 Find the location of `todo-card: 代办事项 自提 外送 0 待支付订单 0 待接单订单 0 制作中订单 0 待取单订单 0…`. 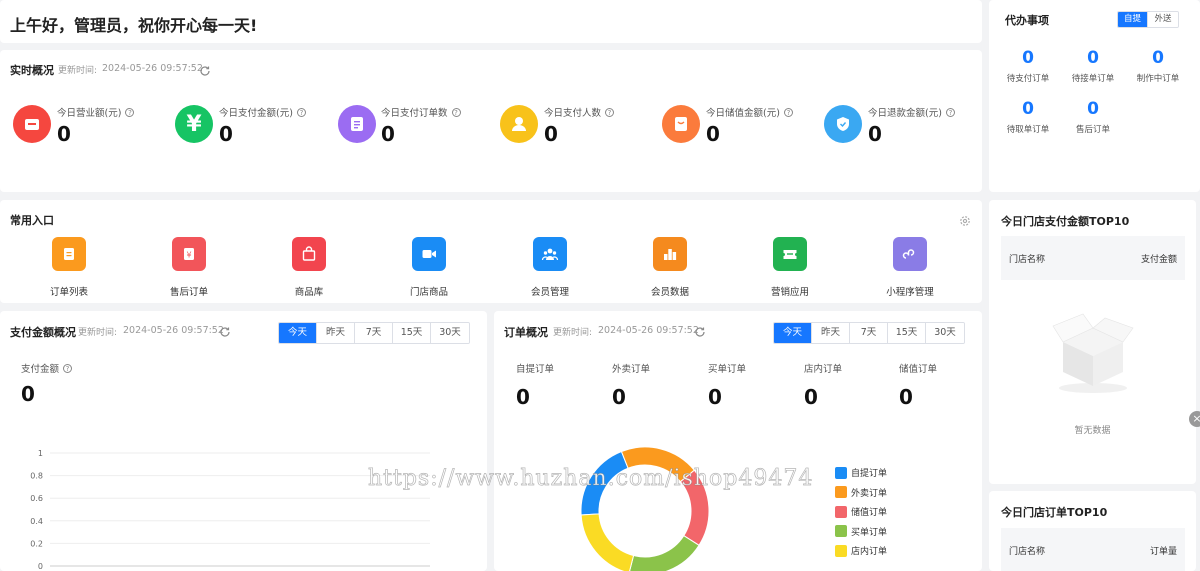

todo-card: 代办事项 自提 外送 0 待支付订单 0 待接单订单 0 制作中订单 0 待取单订单 0… is located at coordinates (1094, 96).